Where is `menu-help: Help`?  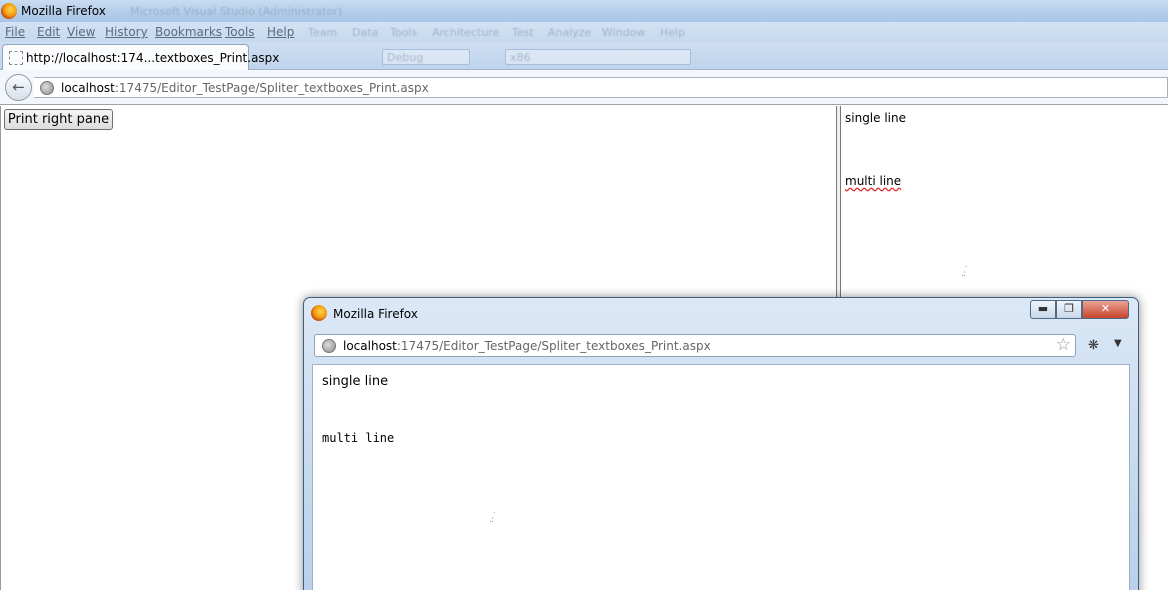
menu-help: Help is located at coordinates (280, 32).